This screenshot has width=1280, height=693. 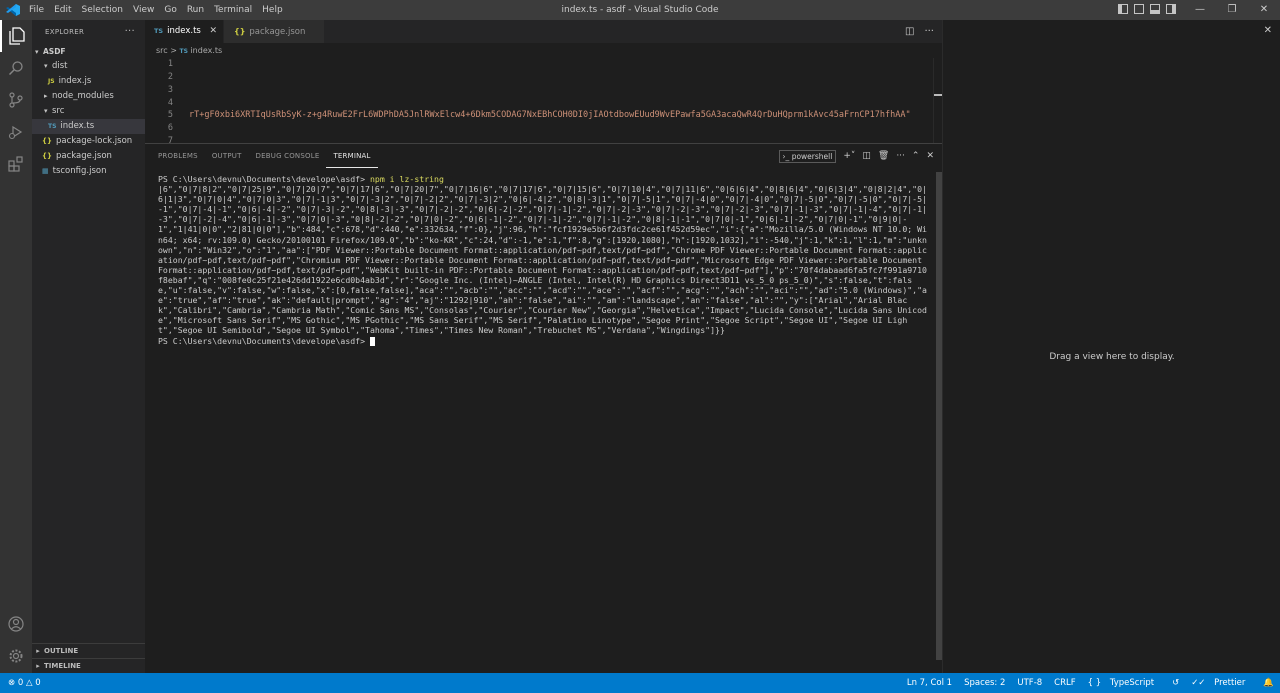 What do you see at coordinates (51, 81) in the screenshot?
I see `js-file-icon: JS` at bounding box center [51, 81].